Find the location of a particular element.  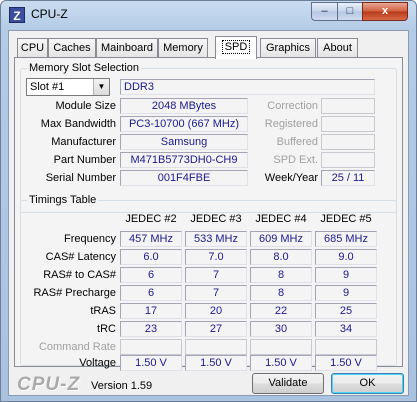

tab-label: Memory is located at coordinates (183, 48).